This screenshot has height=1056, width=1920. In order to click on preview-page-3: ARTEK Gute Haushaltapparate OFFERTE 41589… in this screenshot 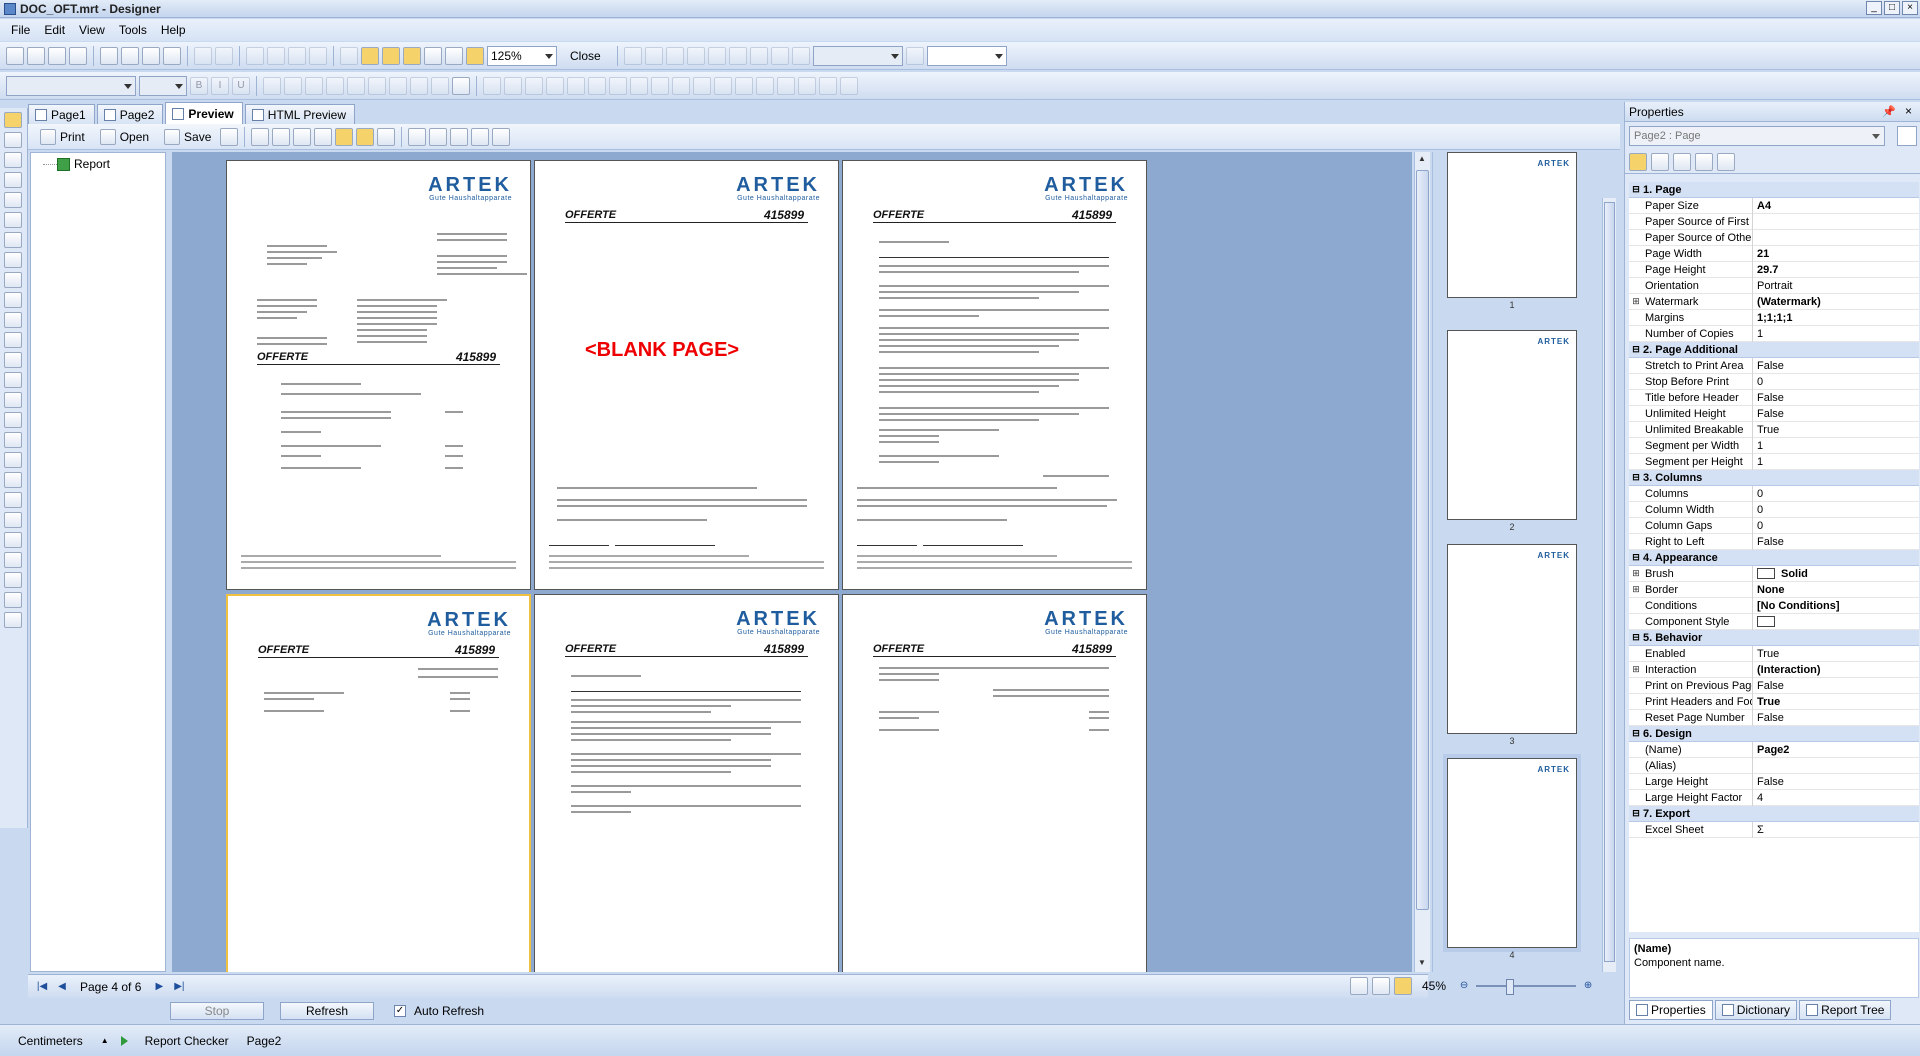, I will do `click(994, 375)`.